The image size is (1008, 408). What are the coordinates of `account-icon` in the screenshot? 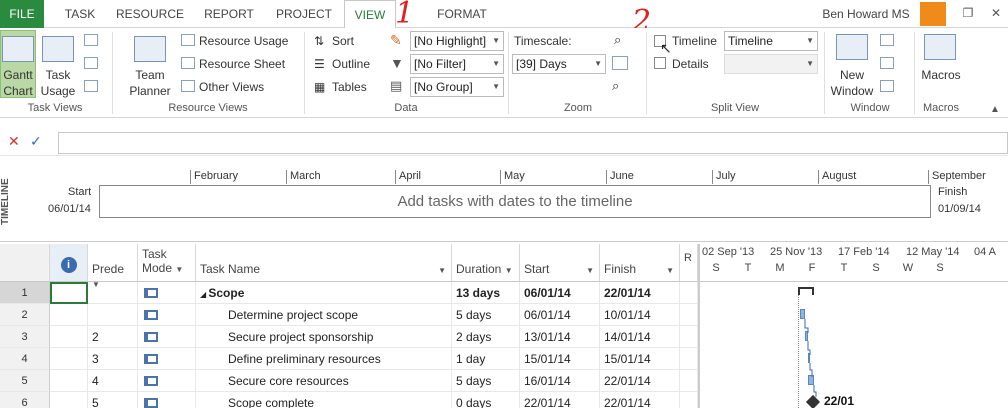 It's located at (933, 14).